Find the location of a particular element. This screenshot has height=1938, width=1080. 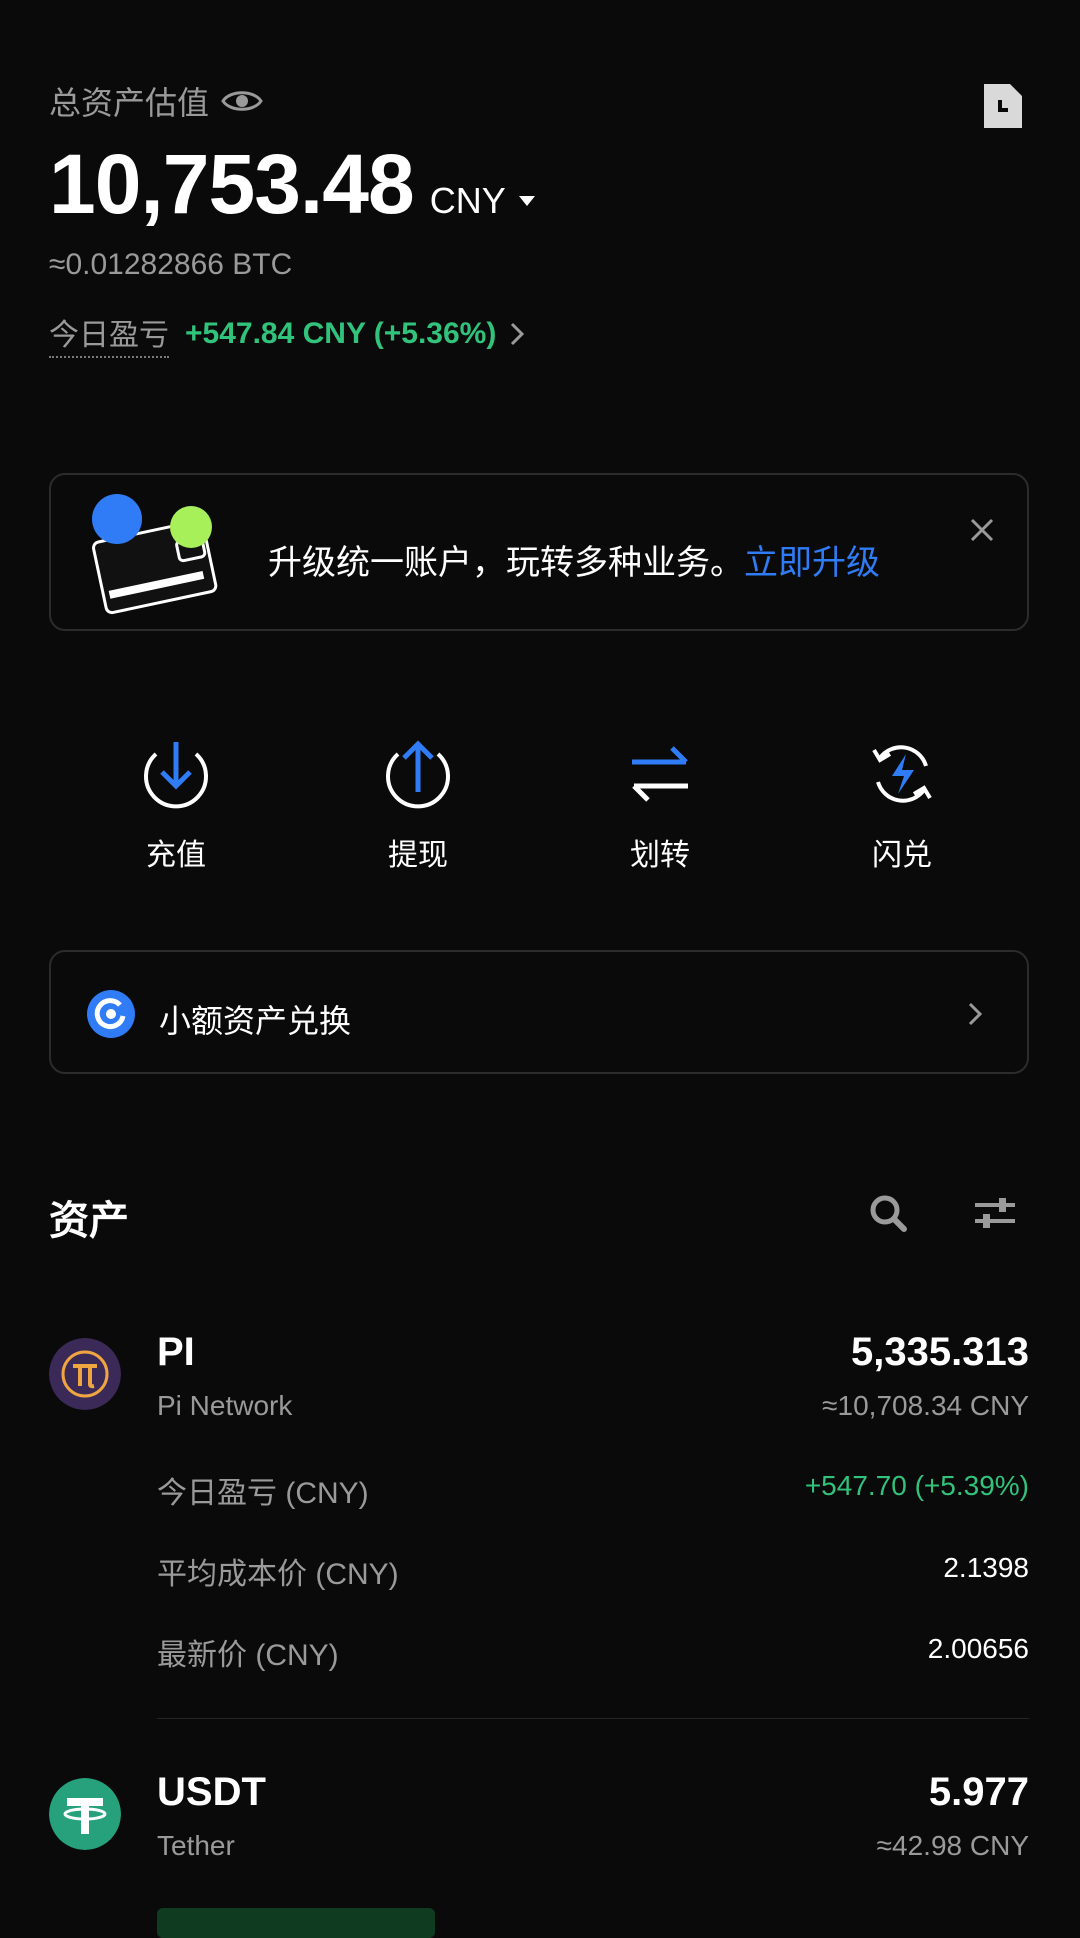

asset-amount: 5.977 is located at coordinates (978, 1792).